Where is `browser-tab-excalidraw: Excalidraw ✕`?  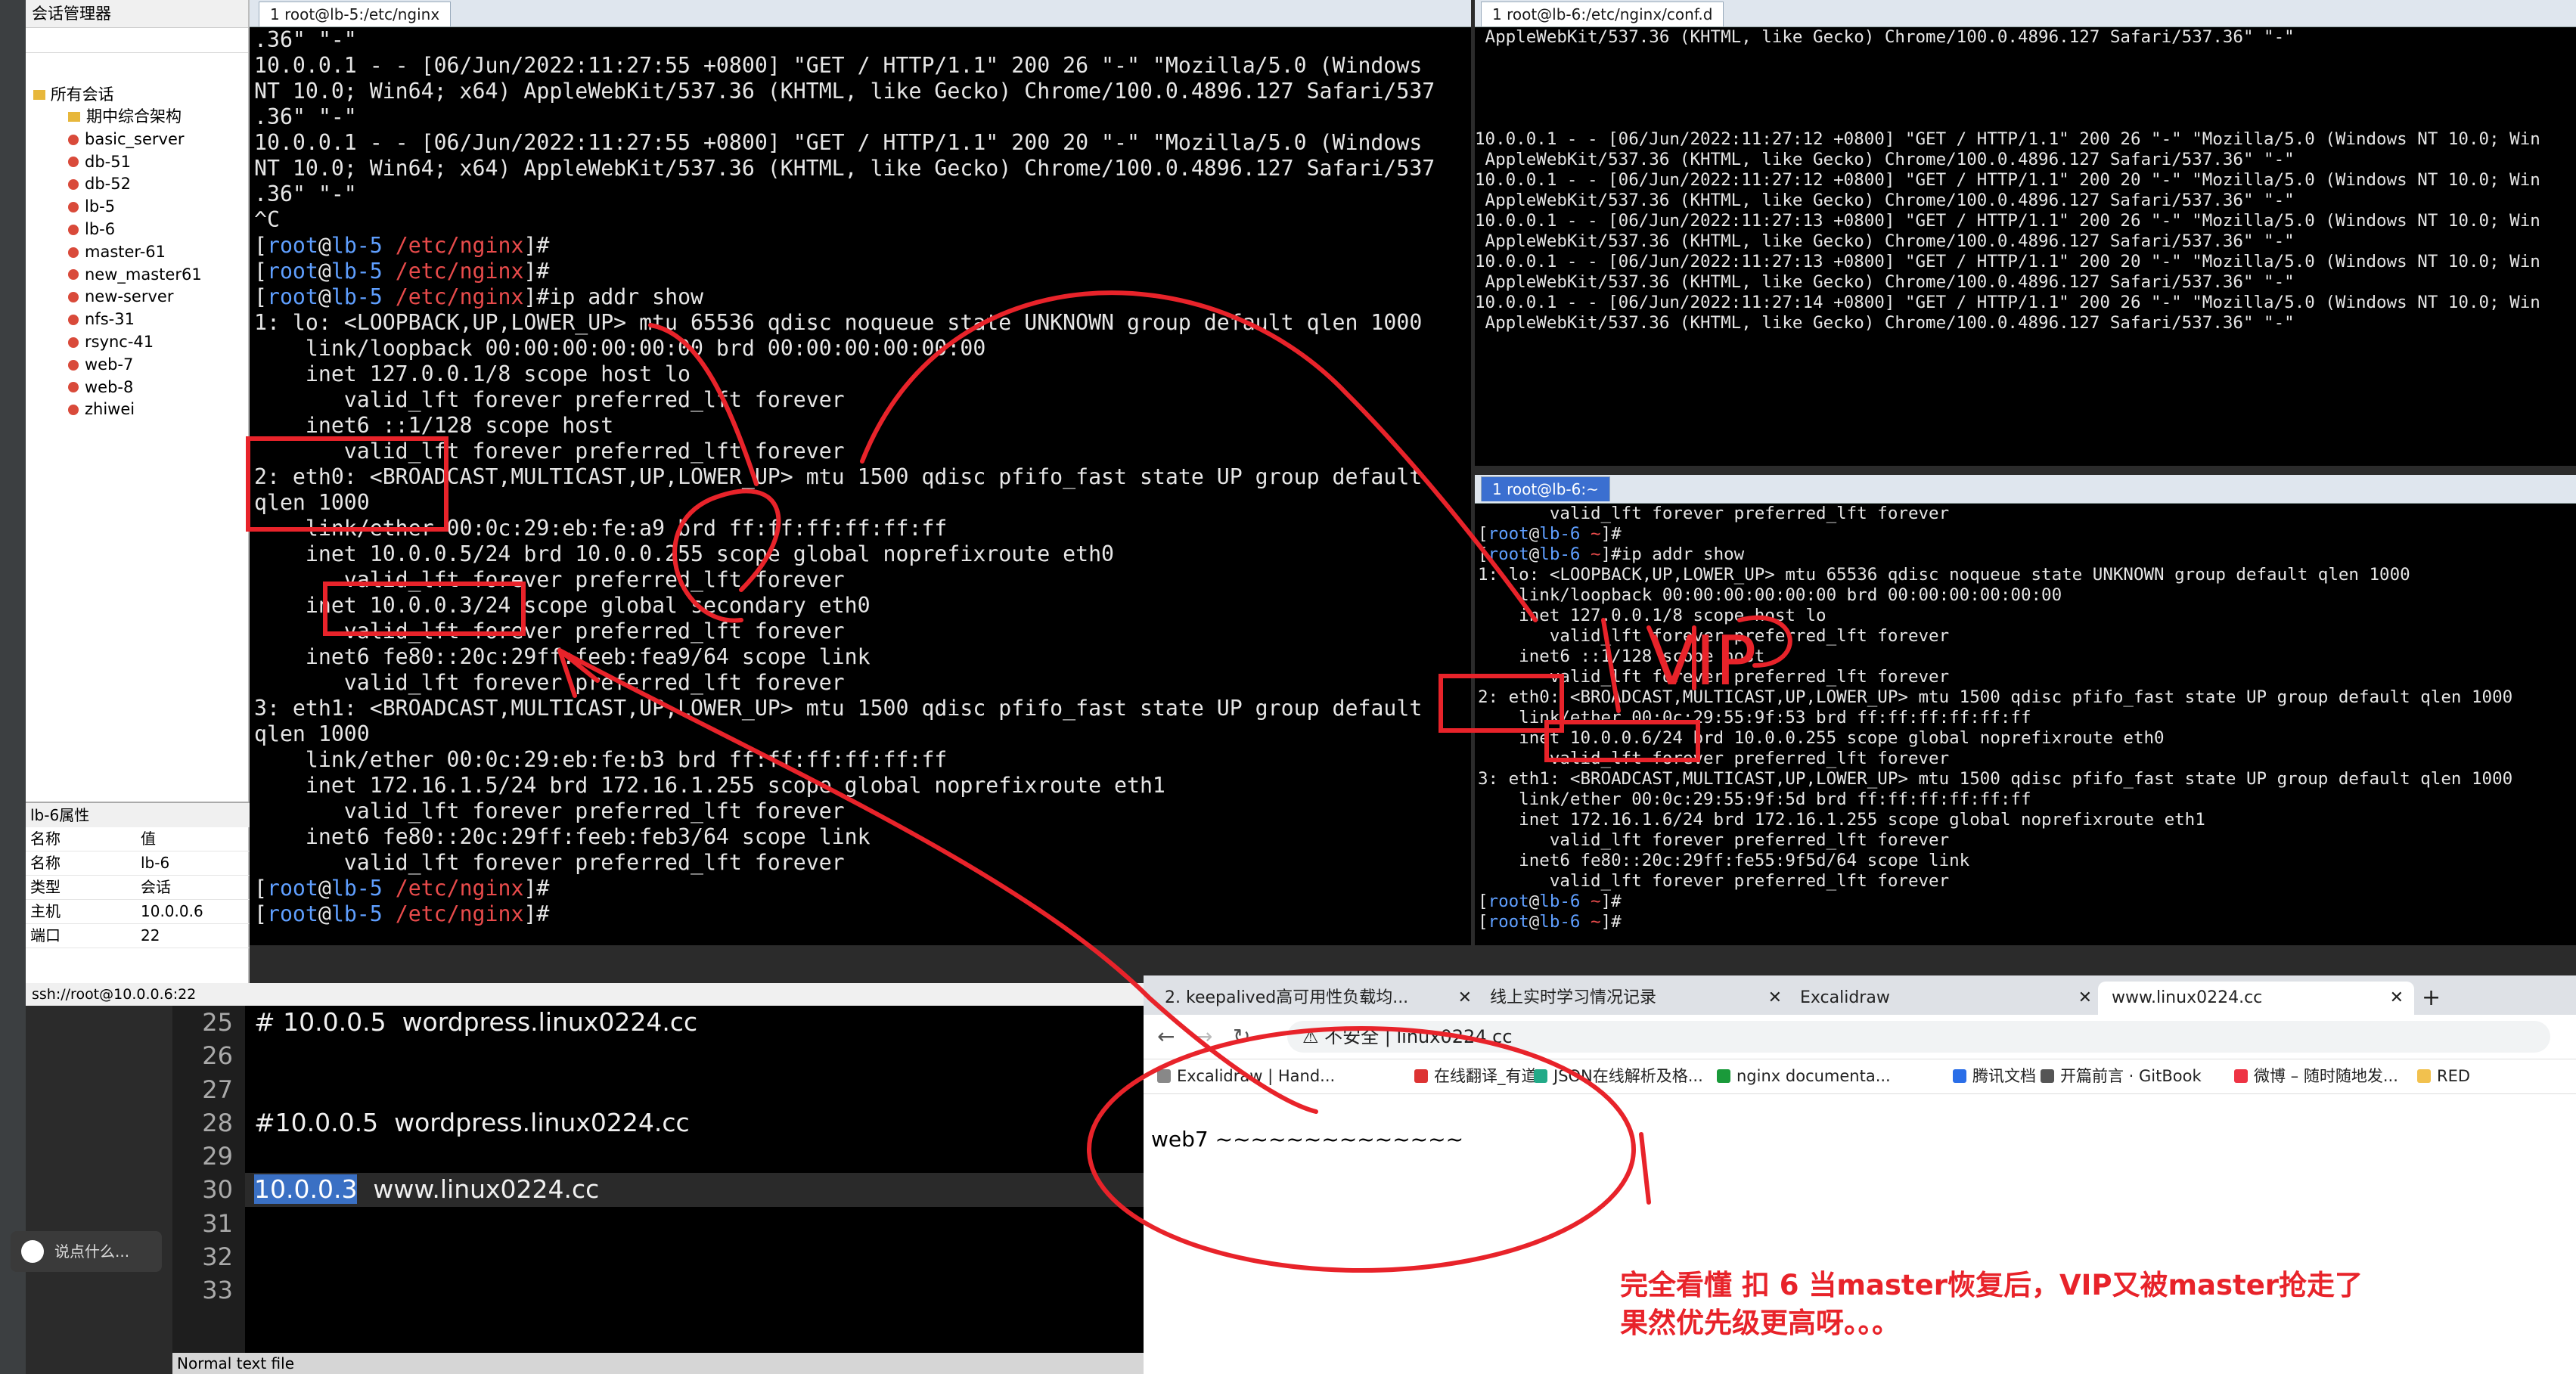 browser-tab-excalidraw: Excalidraw ✕ is located at coordinates (1944, 998).